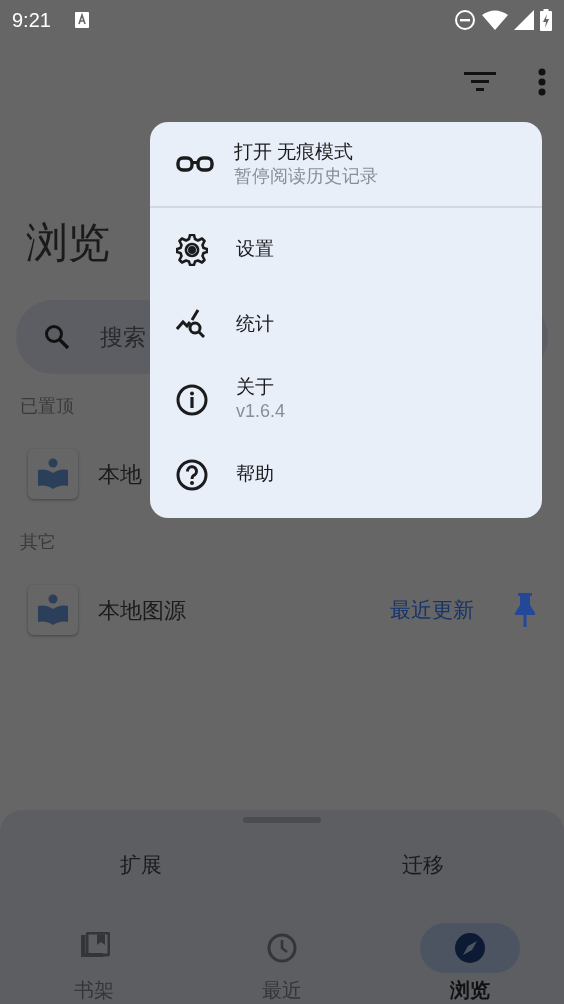 Image resolution: width=564 pixels, height=1004 pixels. I want to click on source-name: 本地, so click(120, 474).